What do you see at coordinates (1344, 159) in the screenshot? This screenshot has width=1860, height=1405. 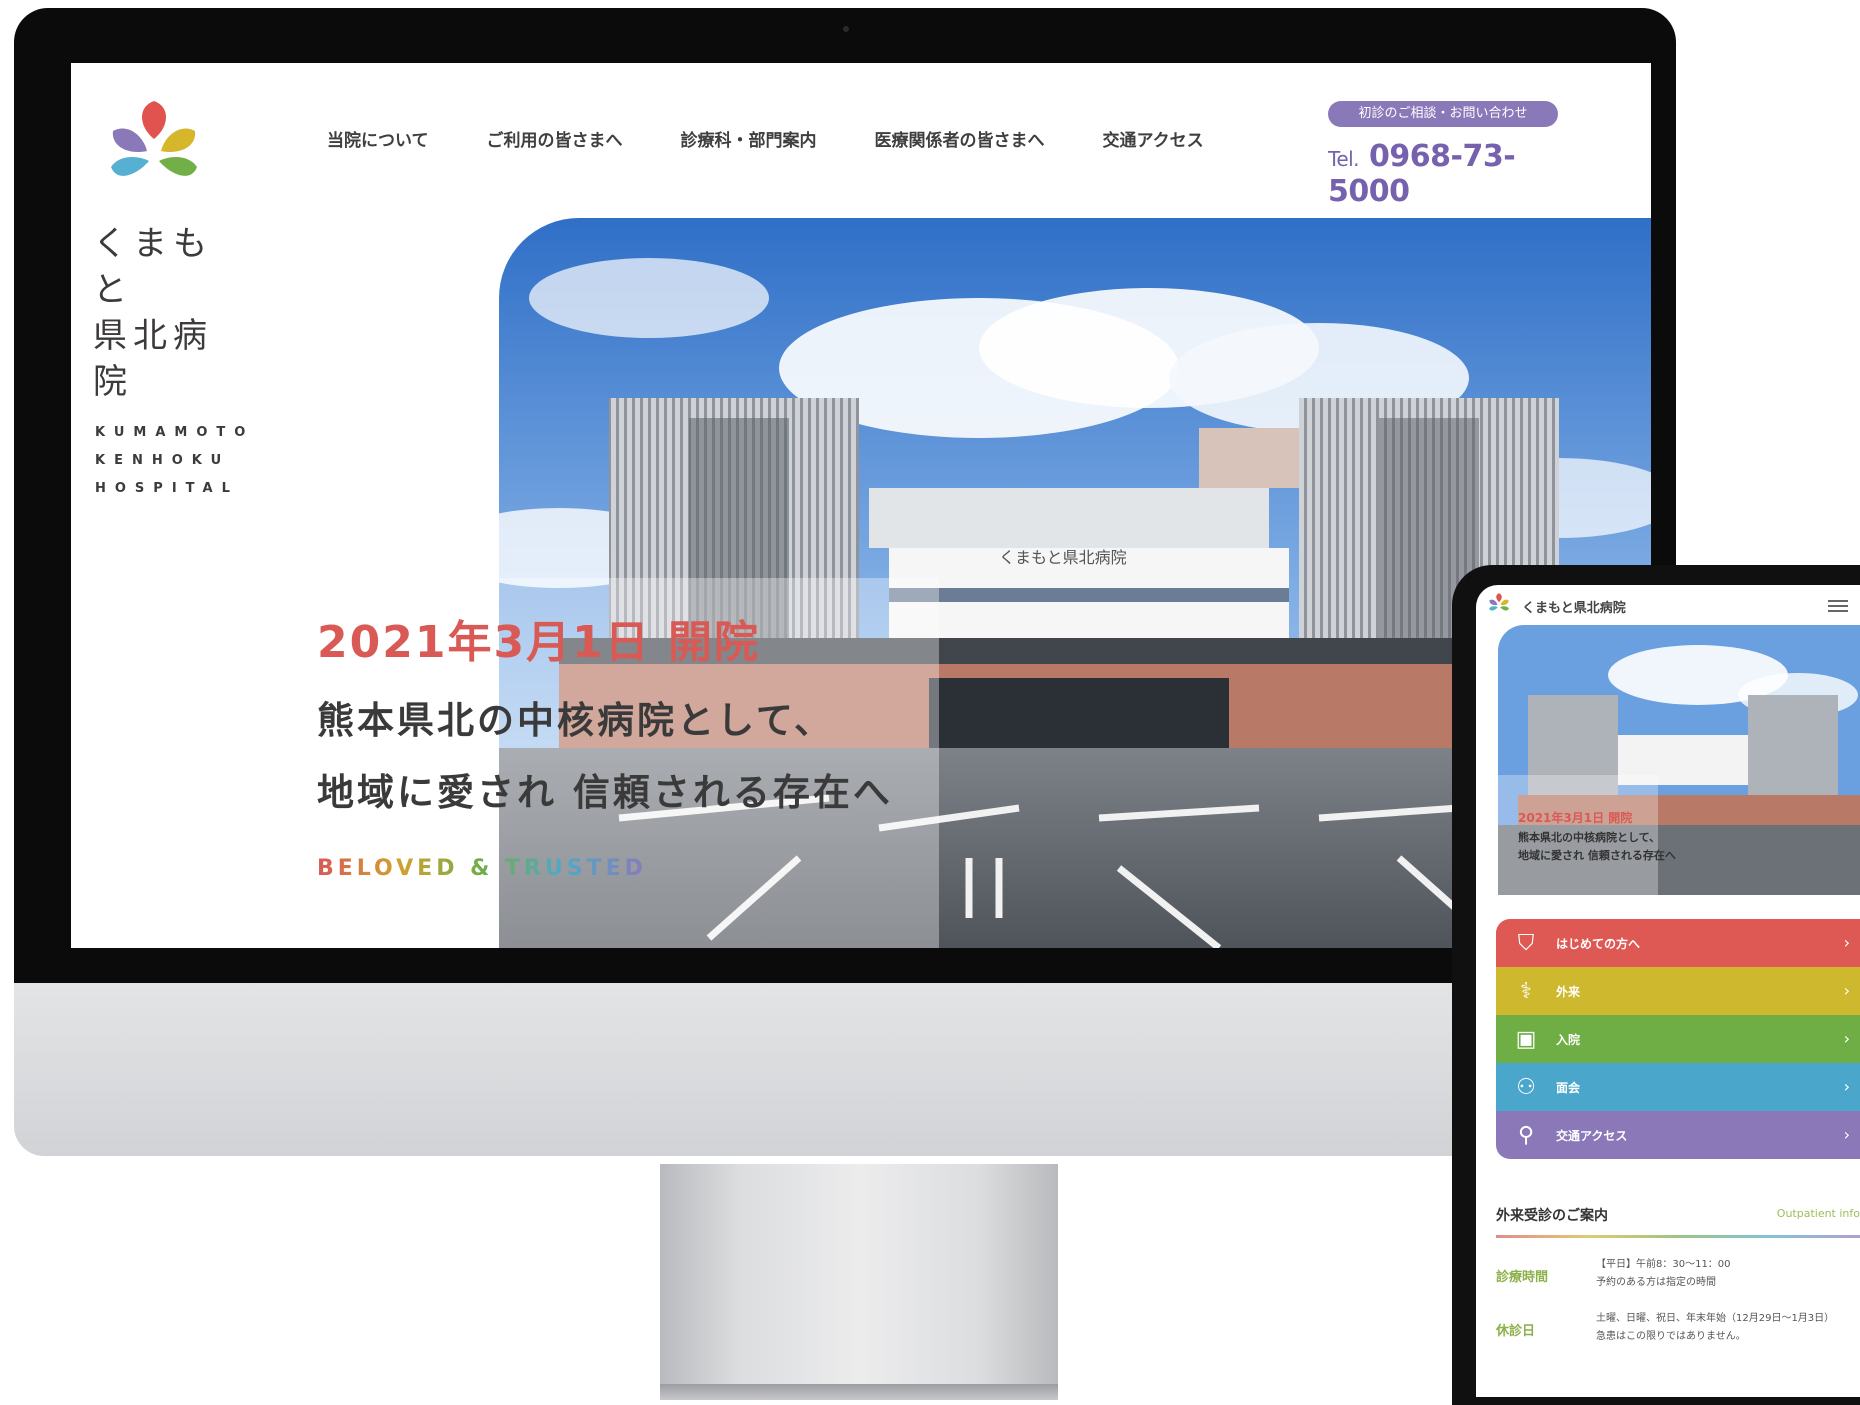 I see `tel-prefix: Tel.` at bounding box center [1344, 159].